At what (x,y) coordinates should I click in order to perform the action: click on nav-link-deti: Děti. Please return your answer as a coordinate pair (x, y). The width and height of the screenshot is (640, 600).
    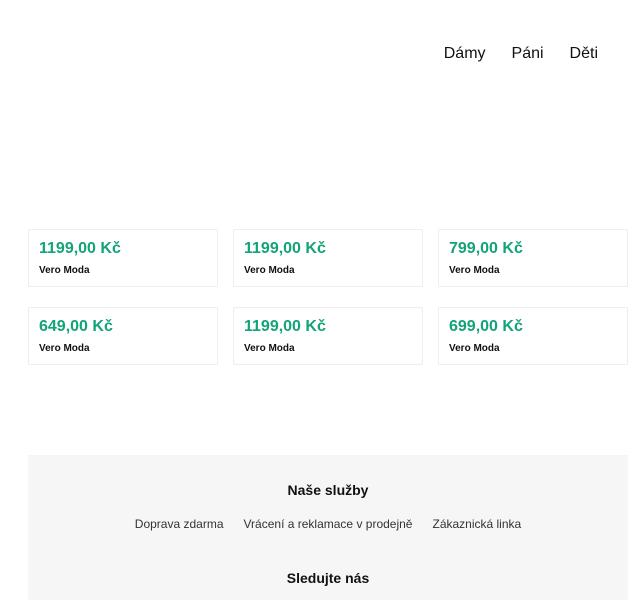
    Looking at the image, I should click on (584, 54).